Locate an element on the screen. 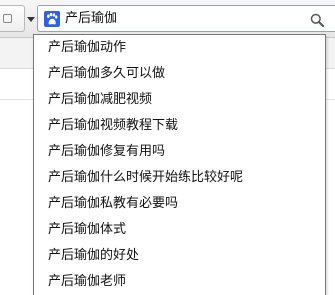 Image resolution: width=335 pixels, height=295 pixels. address-dropdown-button is located at coordinates (31, 18).